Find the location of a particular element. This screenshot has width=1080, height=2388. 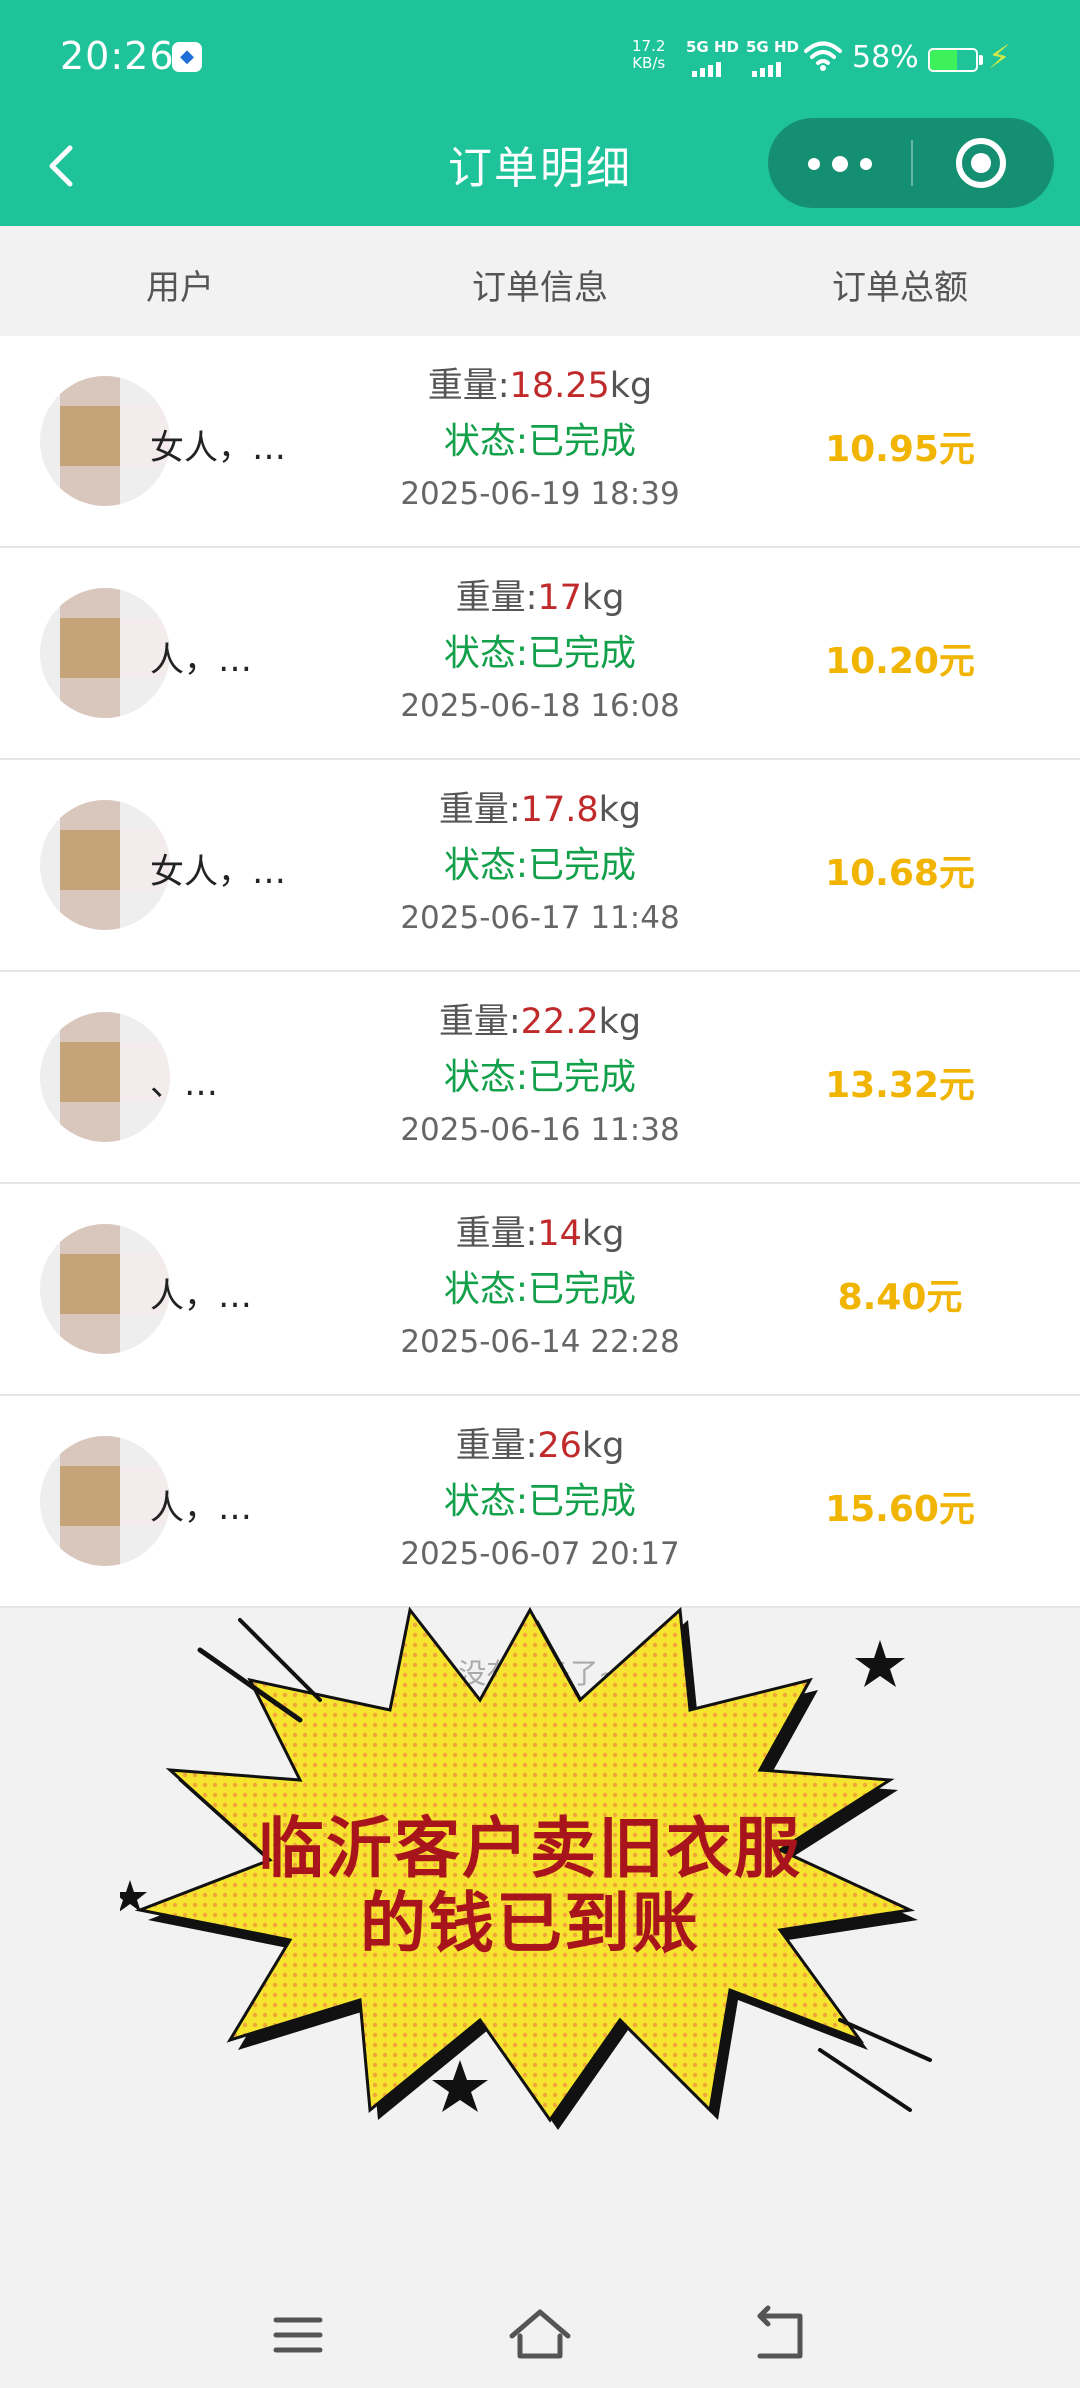

weight-line: 重量:26kg is located at coordinates (540, 1446).